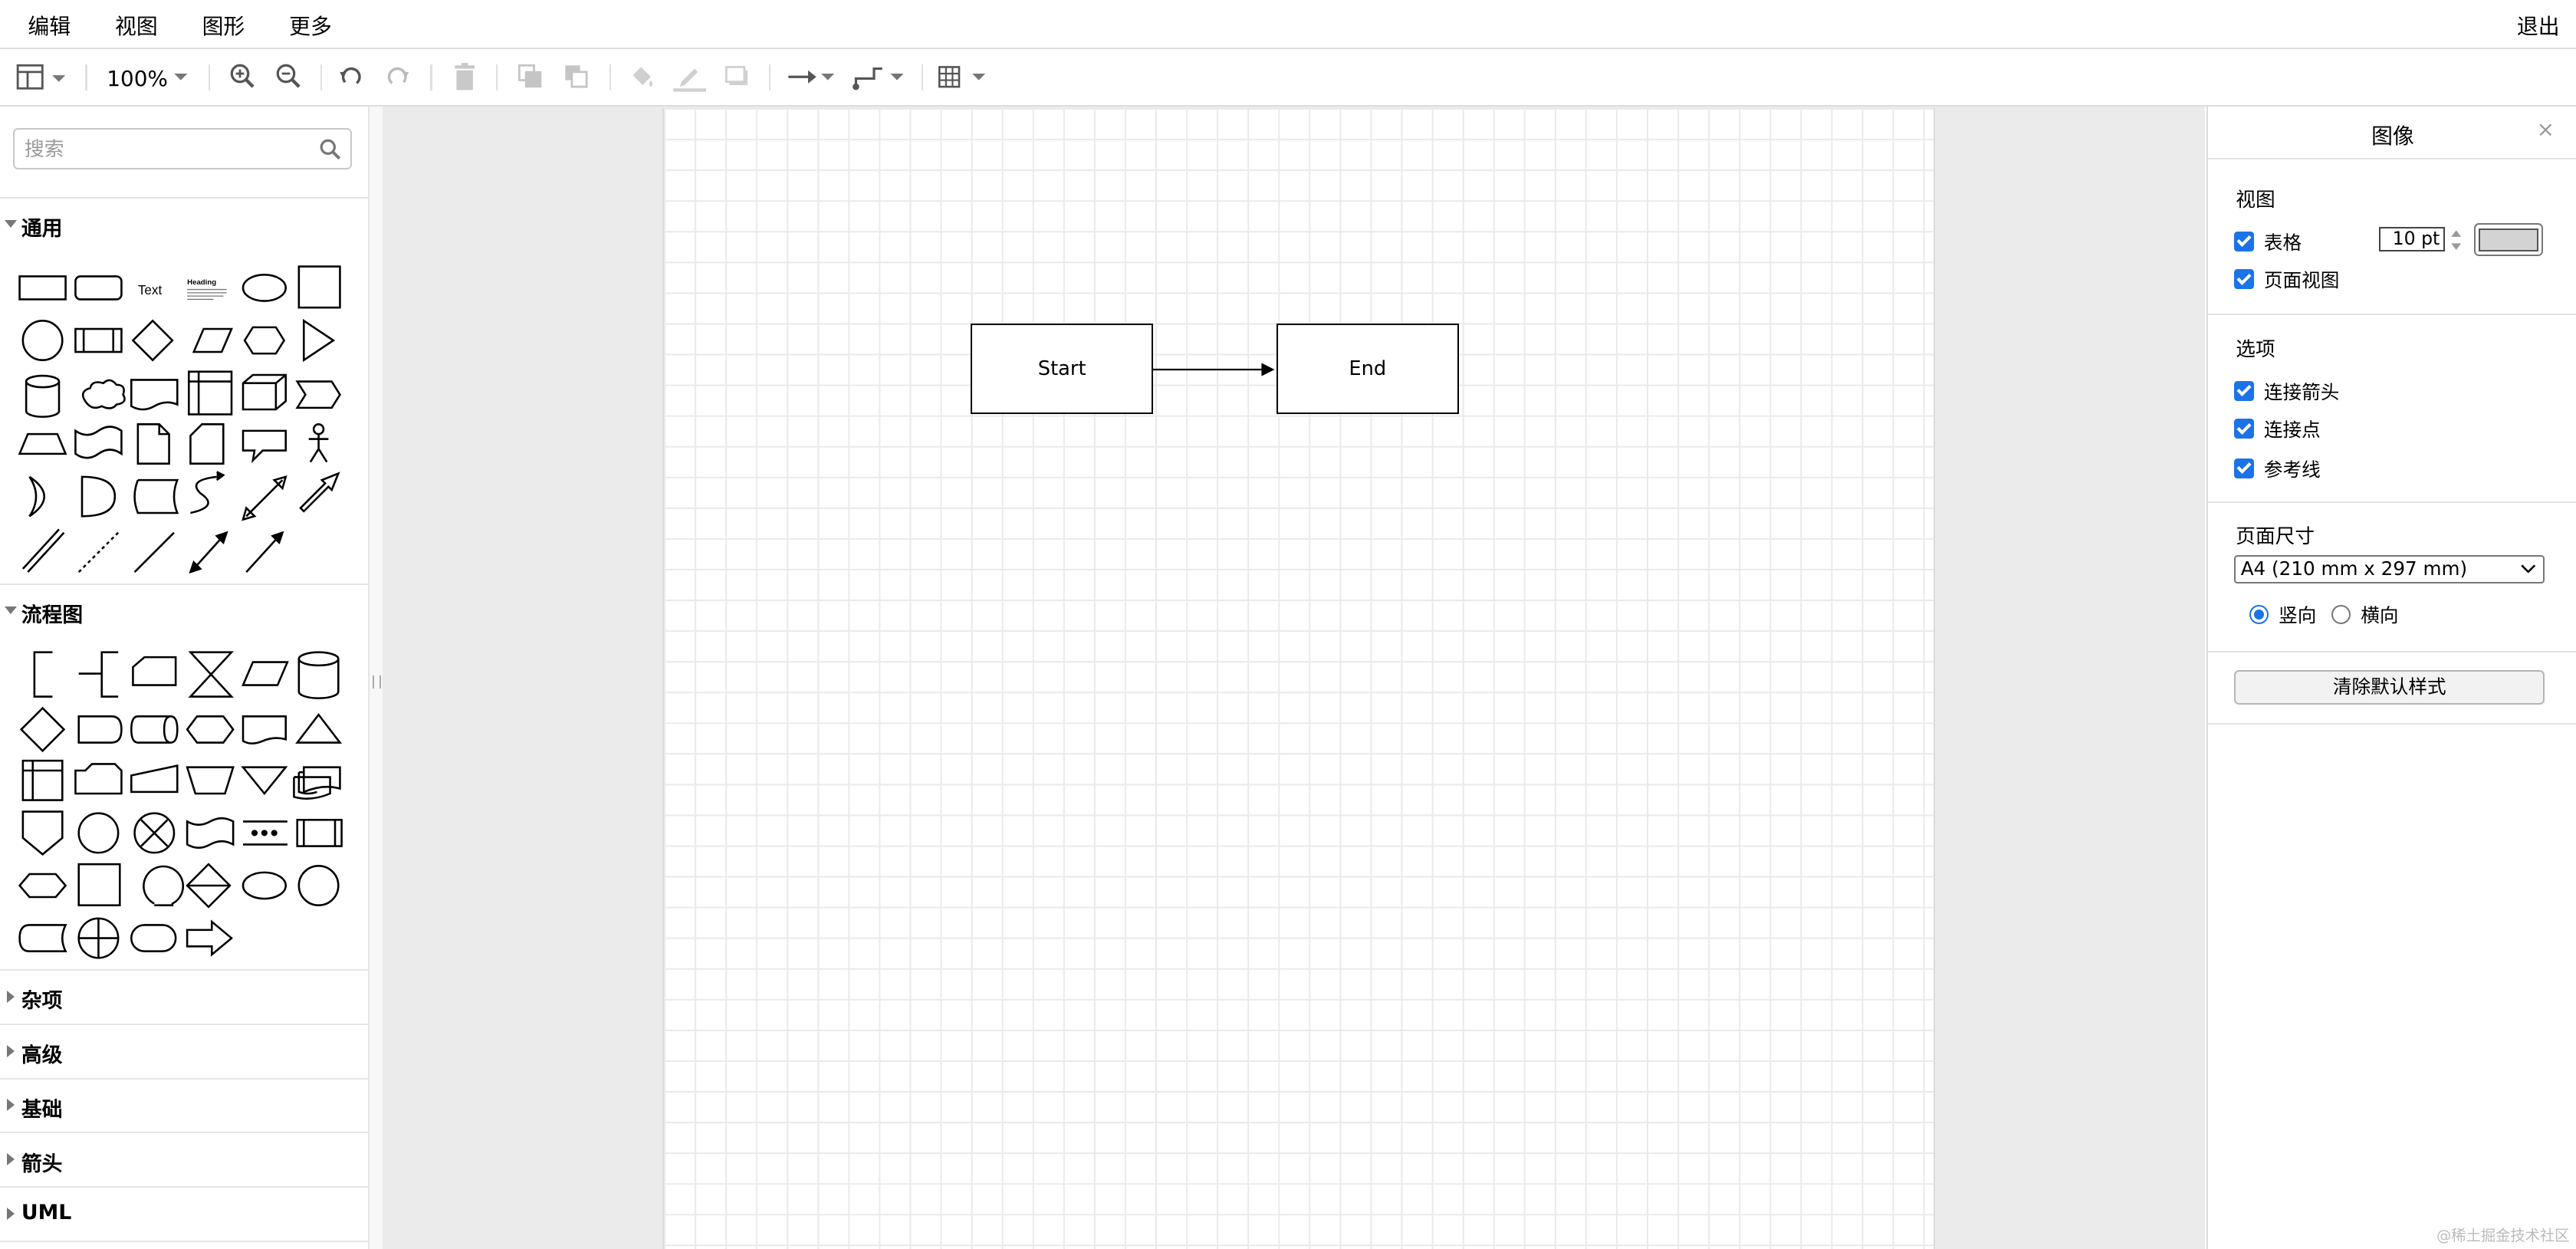 The image size is (2576, 1249). Describe the element at coordinates (181, 77) in the screenshot. I see `zoom-dropdown` at that location.